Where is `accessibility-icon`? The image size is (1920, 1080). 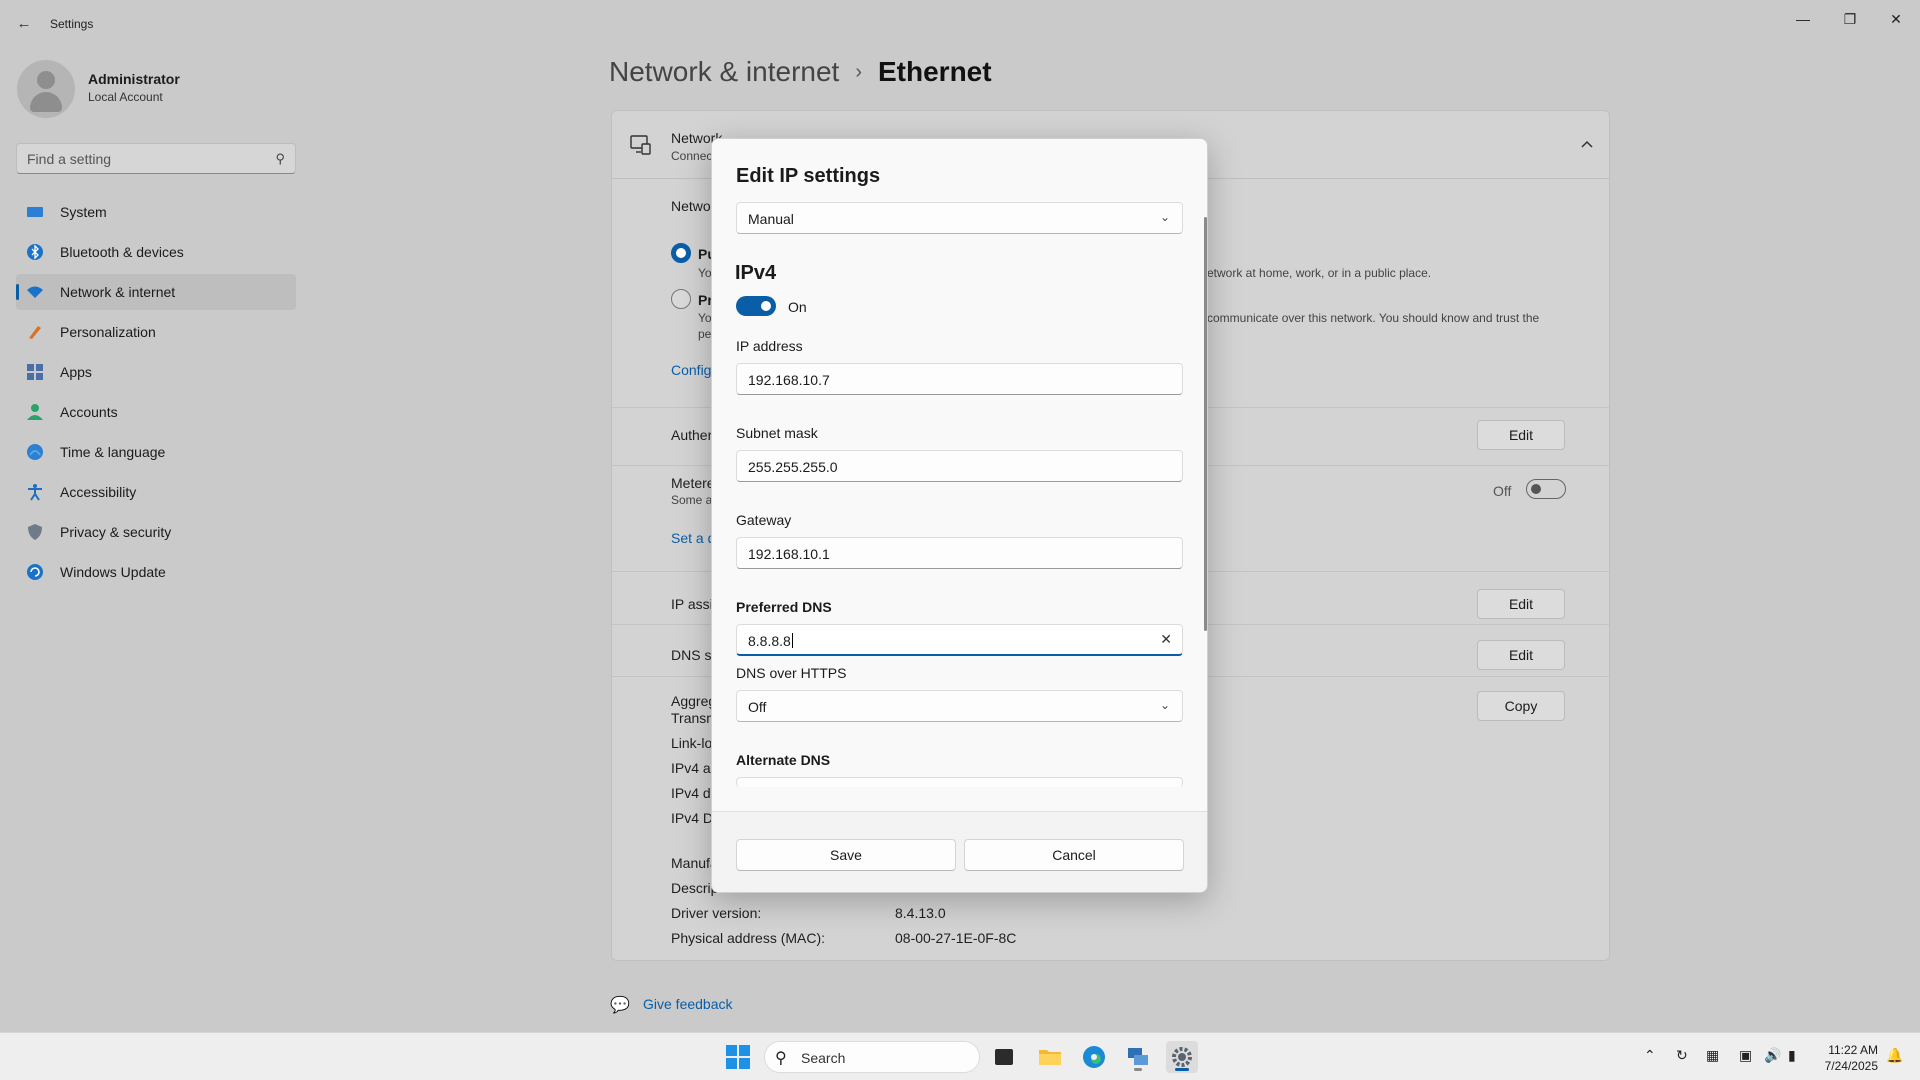 accessibility-icon is located at coordinates (35, 492).